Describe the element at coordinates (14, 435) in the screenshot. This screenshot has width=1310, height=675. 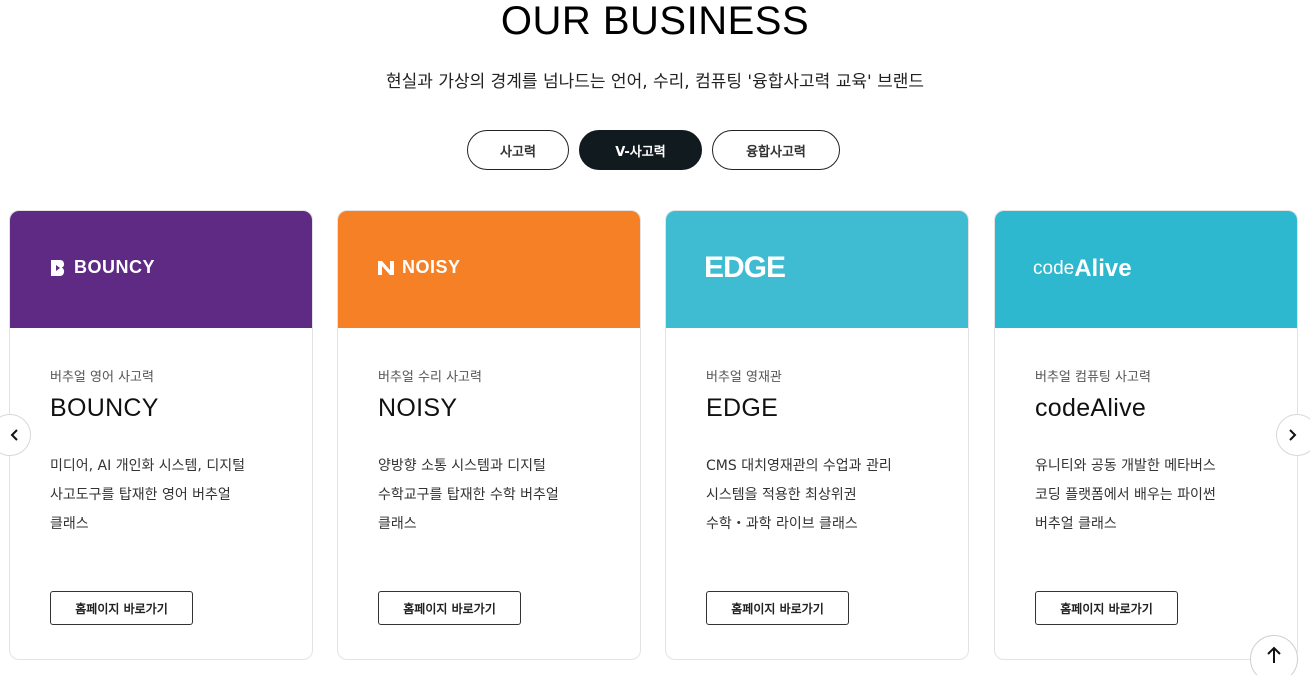
I see `chevron-left-icon` at that location.